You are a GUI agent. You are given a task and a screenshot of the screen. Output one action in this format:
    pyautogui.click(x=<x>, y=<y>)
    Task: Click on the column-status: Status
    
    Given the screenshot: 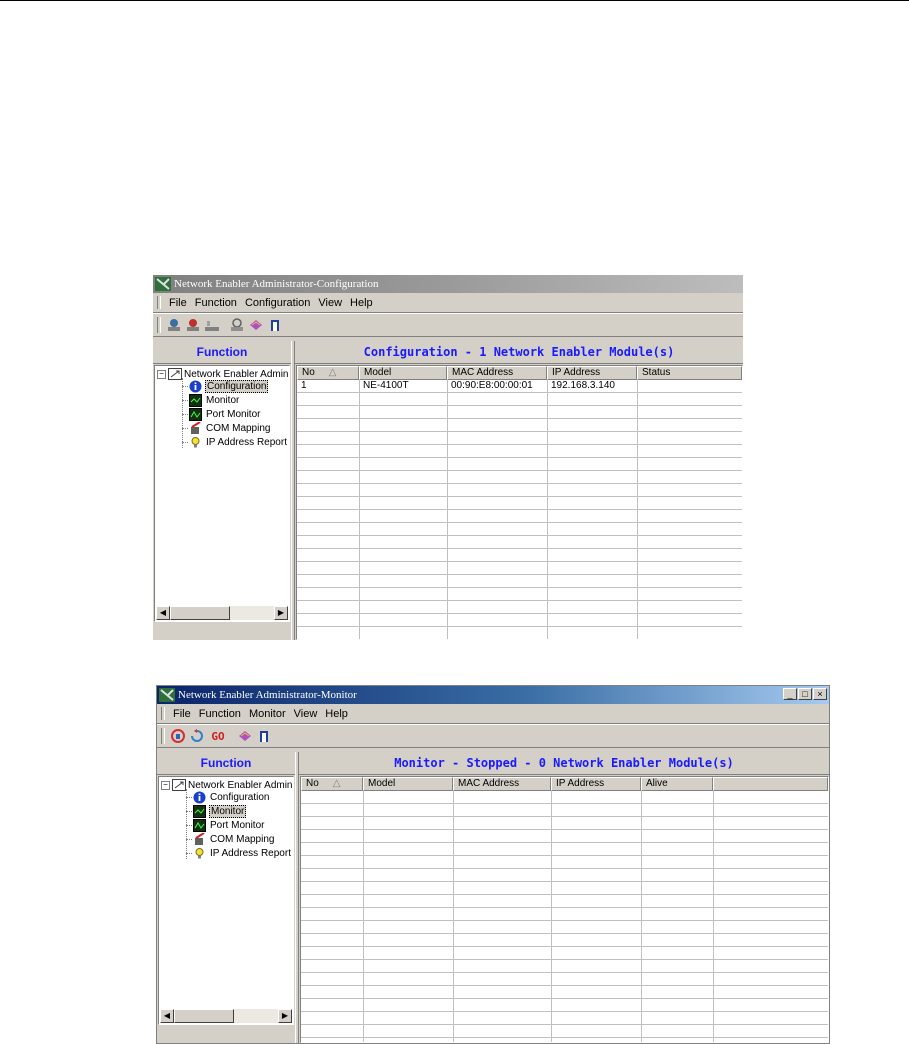 What is the action you would take?
    pyautogui.click(x=689, y=373)
    